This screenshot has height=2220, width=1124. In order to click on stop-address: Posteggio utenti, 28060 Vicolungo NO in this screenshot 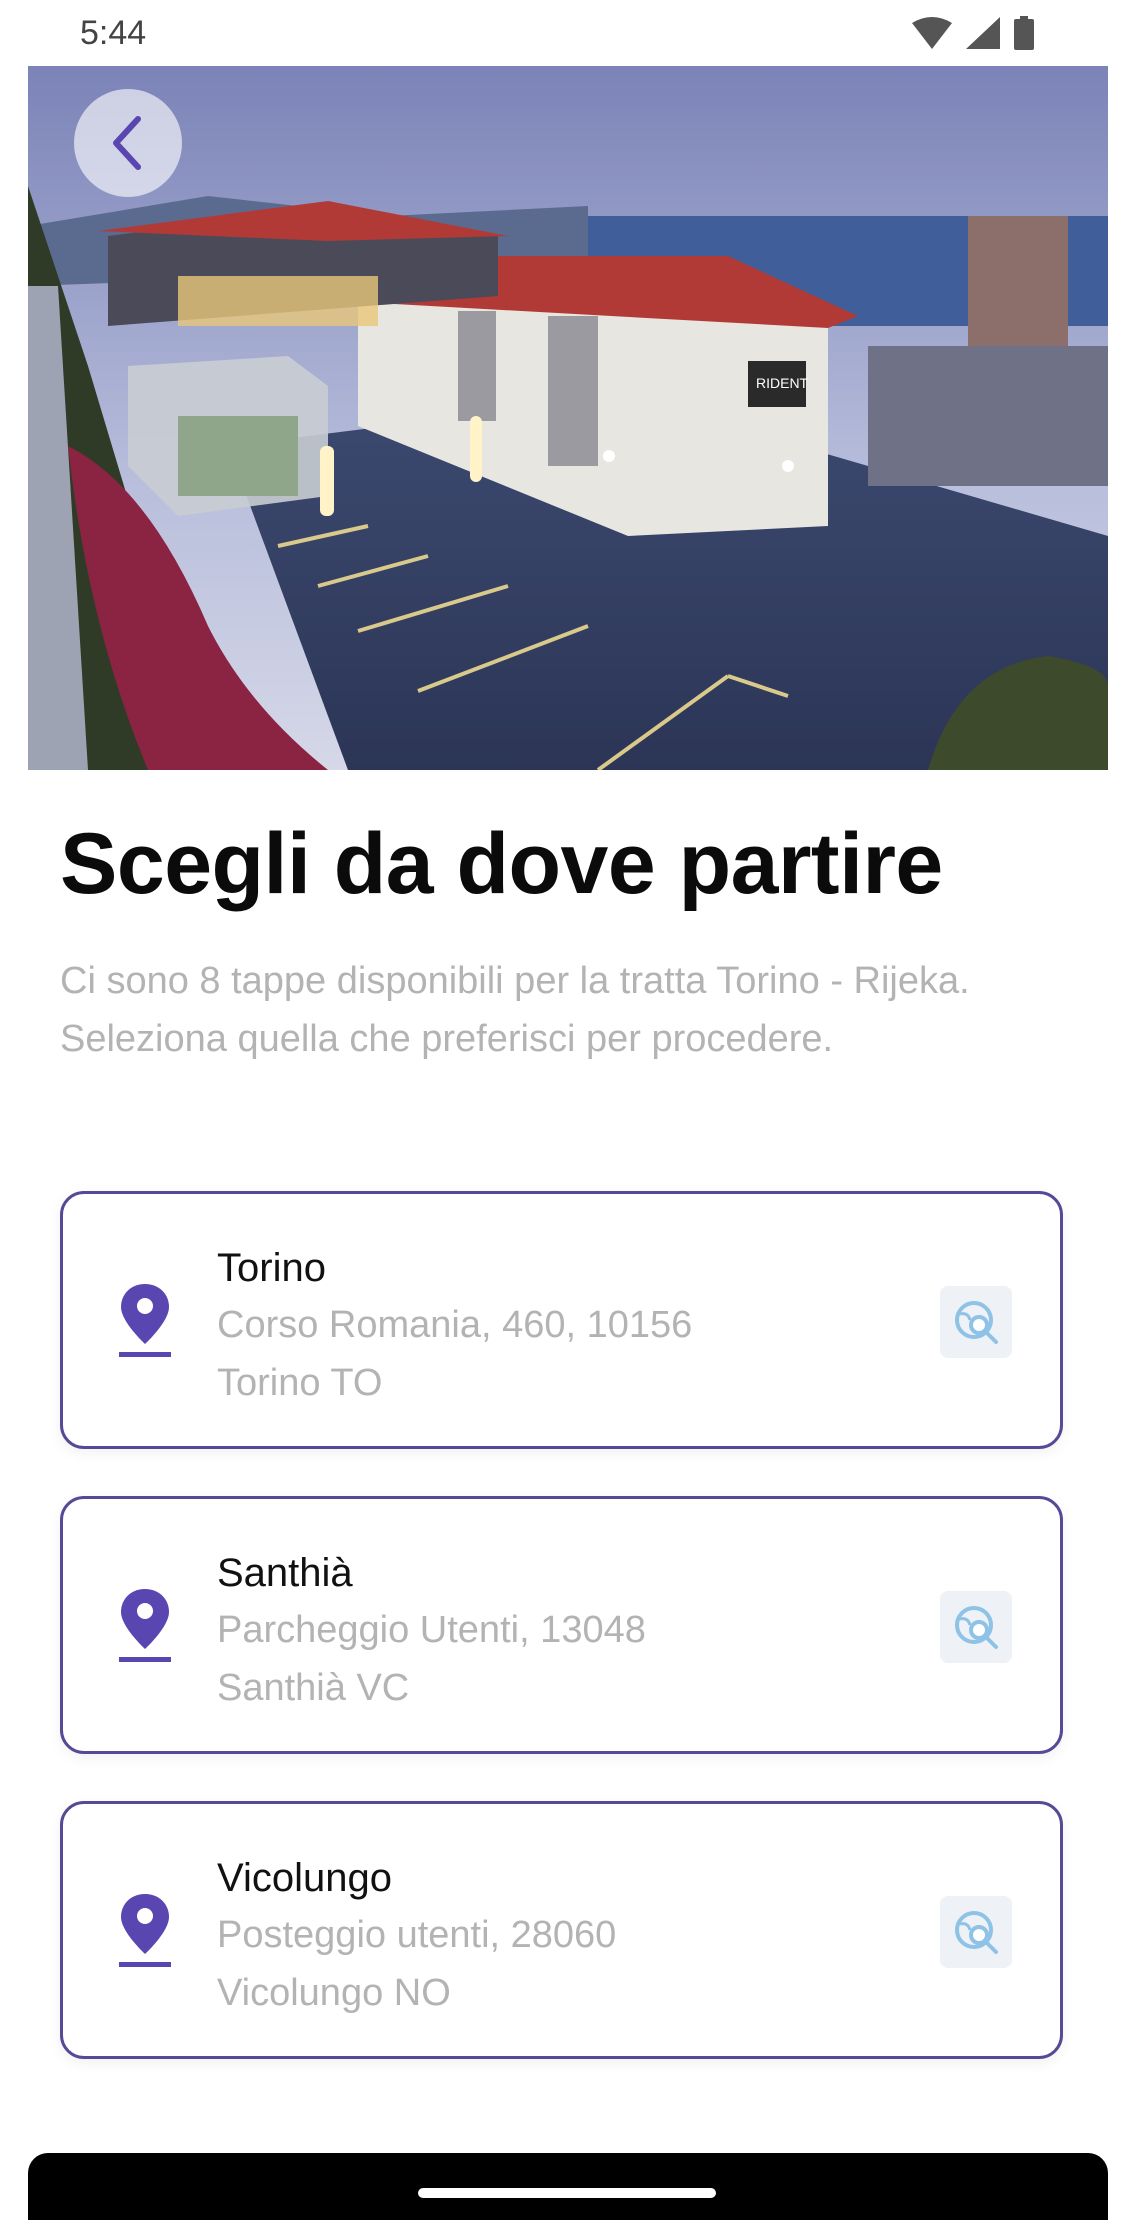, I will do `click(417, 1964)`.